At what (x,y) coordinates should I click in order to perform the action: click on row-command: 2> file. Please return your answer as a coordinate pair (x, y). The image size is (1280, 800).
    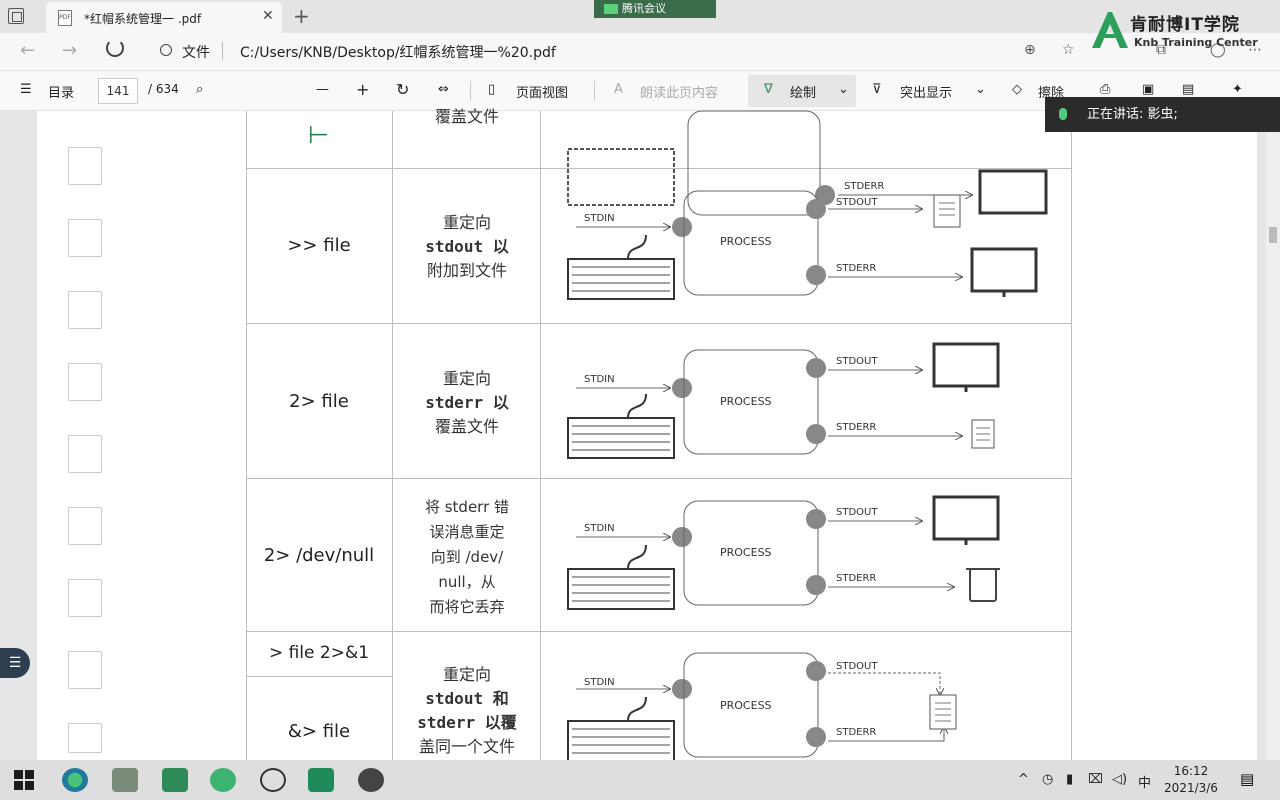
    Looking at the image, I should click on (319, 401).